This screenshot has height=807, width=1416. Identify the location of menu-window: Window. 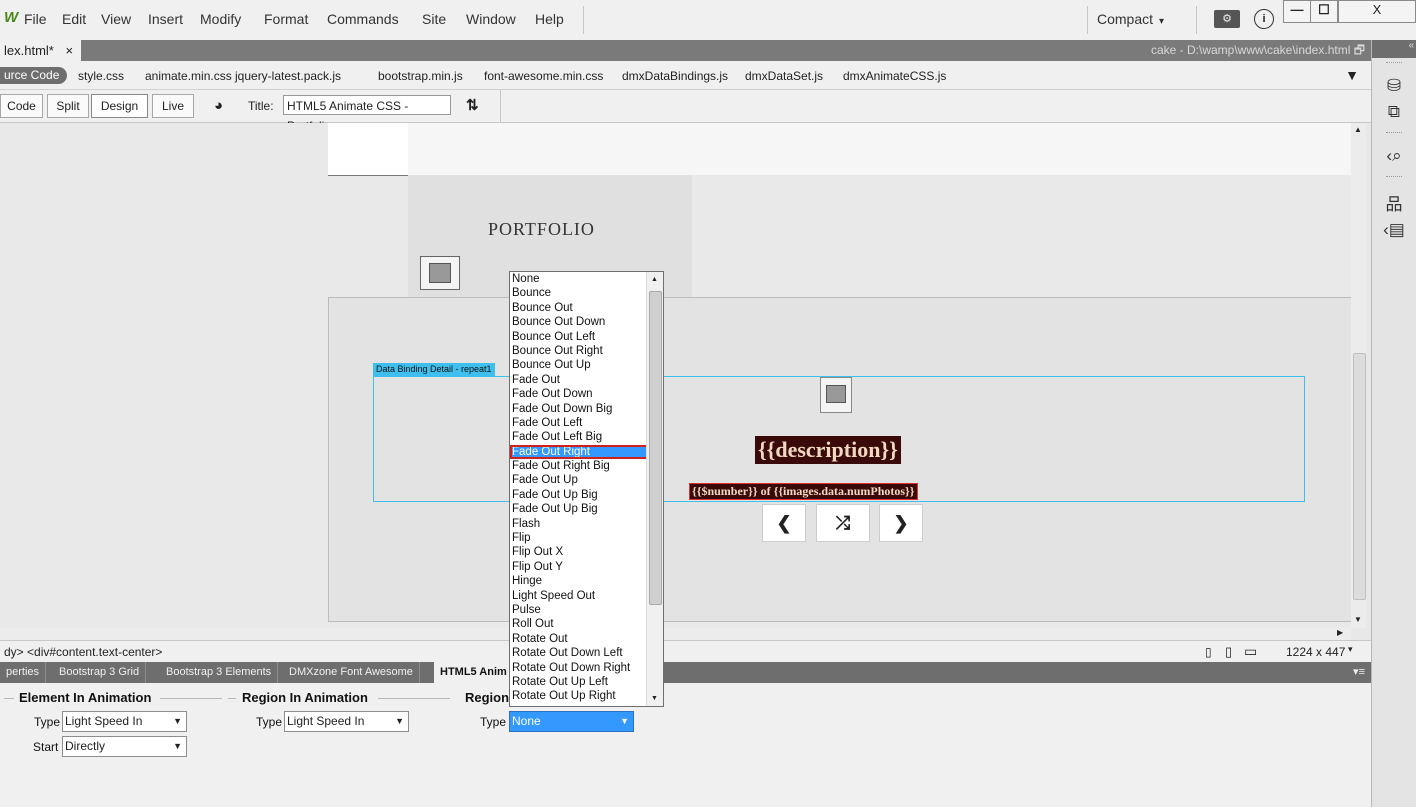
(491, 19).